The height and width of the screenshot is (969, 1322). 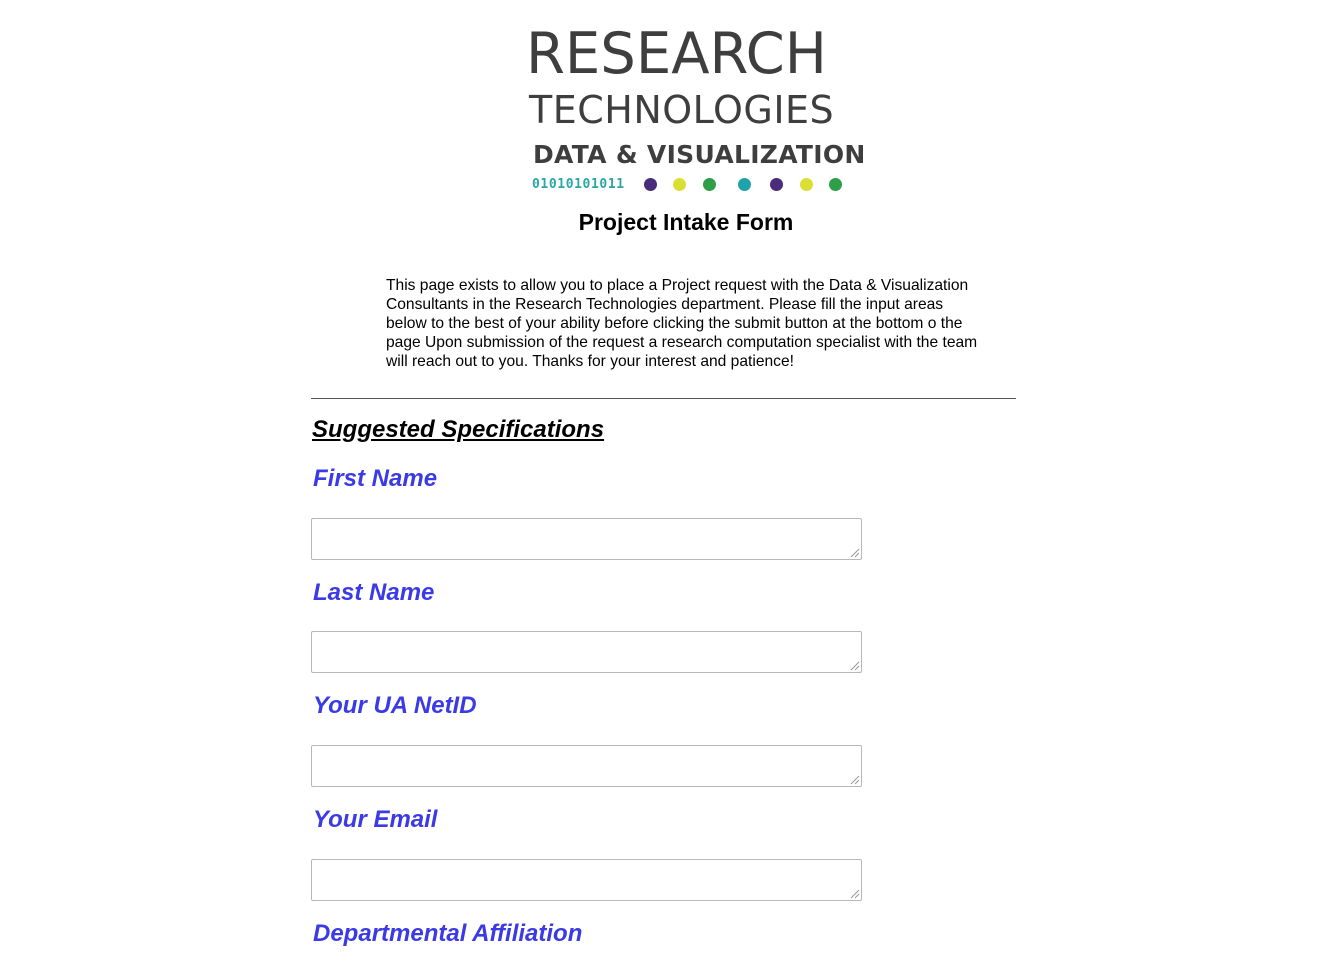 What do you see at coordinates (682, 110) in the screenshot?
I see `logo-line-technologies: TECHNOLOGIES` at bounding box center [682, 110].